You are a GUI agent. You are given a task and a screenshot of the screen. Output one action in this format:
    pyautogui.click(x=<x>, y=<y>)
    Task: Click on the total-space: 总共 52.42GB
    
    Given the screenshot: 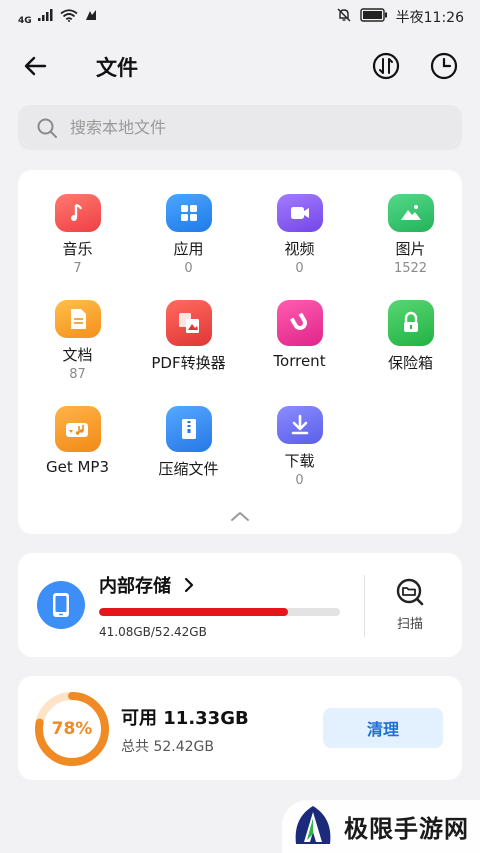 What is the action you would take?
    pyautogui.click(x=167, y=747)
    